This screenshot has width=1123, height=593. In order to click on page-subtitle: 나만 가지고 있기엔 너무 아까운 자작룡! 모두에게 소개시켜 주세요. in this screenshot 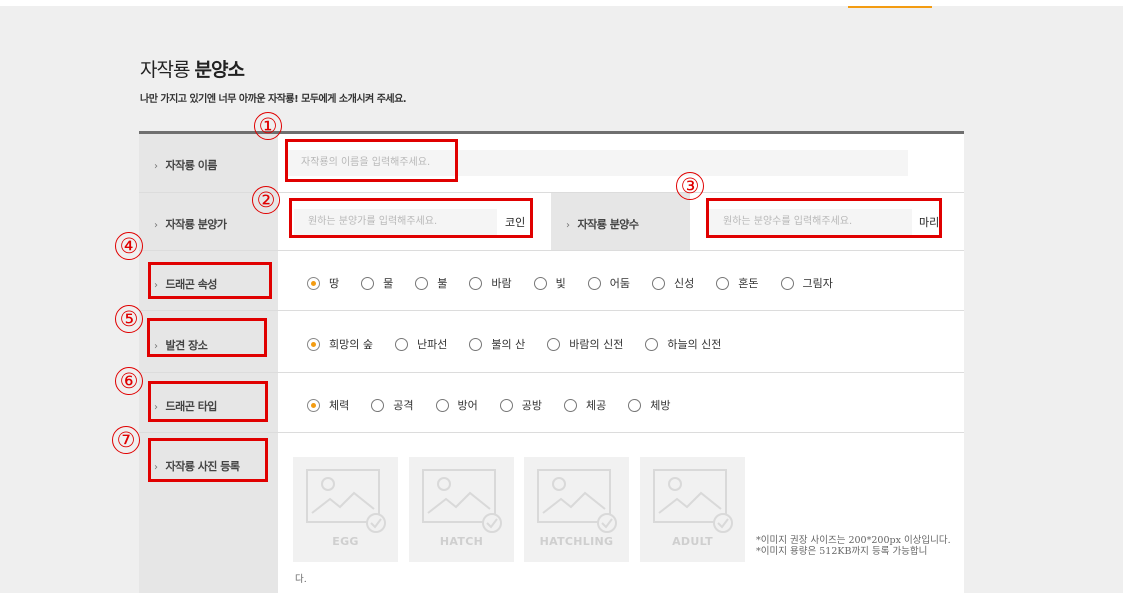, I will do `click(273, 99)`.